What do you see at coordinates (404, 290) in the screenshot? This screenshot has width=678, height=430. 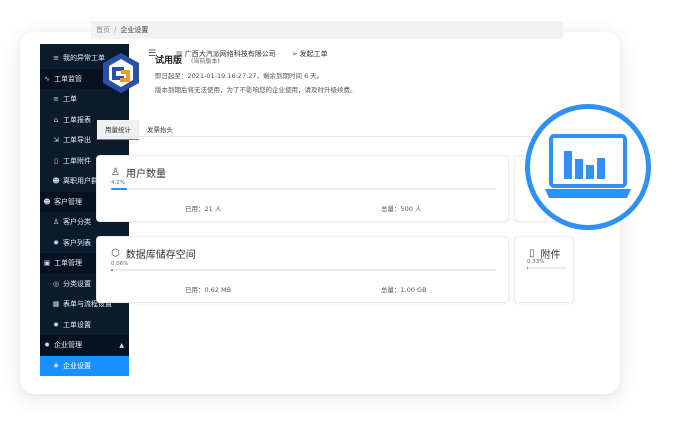 I see `storage-total: 总量：1.00 GB` at bounding box center [404, 290].